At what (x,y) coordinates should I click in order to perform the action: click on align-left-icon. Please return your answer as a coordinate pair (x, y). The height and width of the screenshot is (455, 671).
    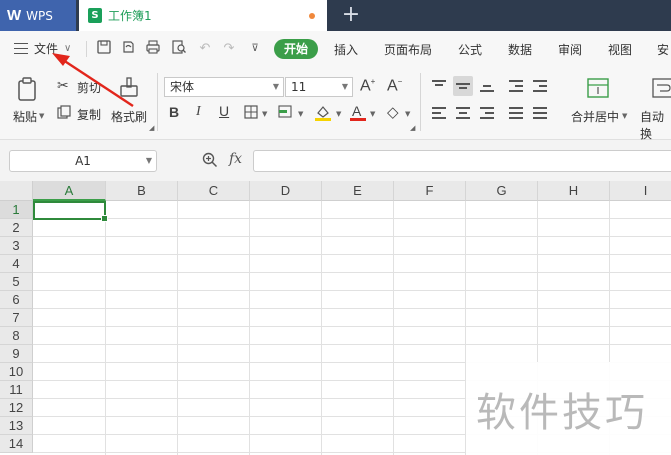
    Looking at the image, I should click on (439, 113).